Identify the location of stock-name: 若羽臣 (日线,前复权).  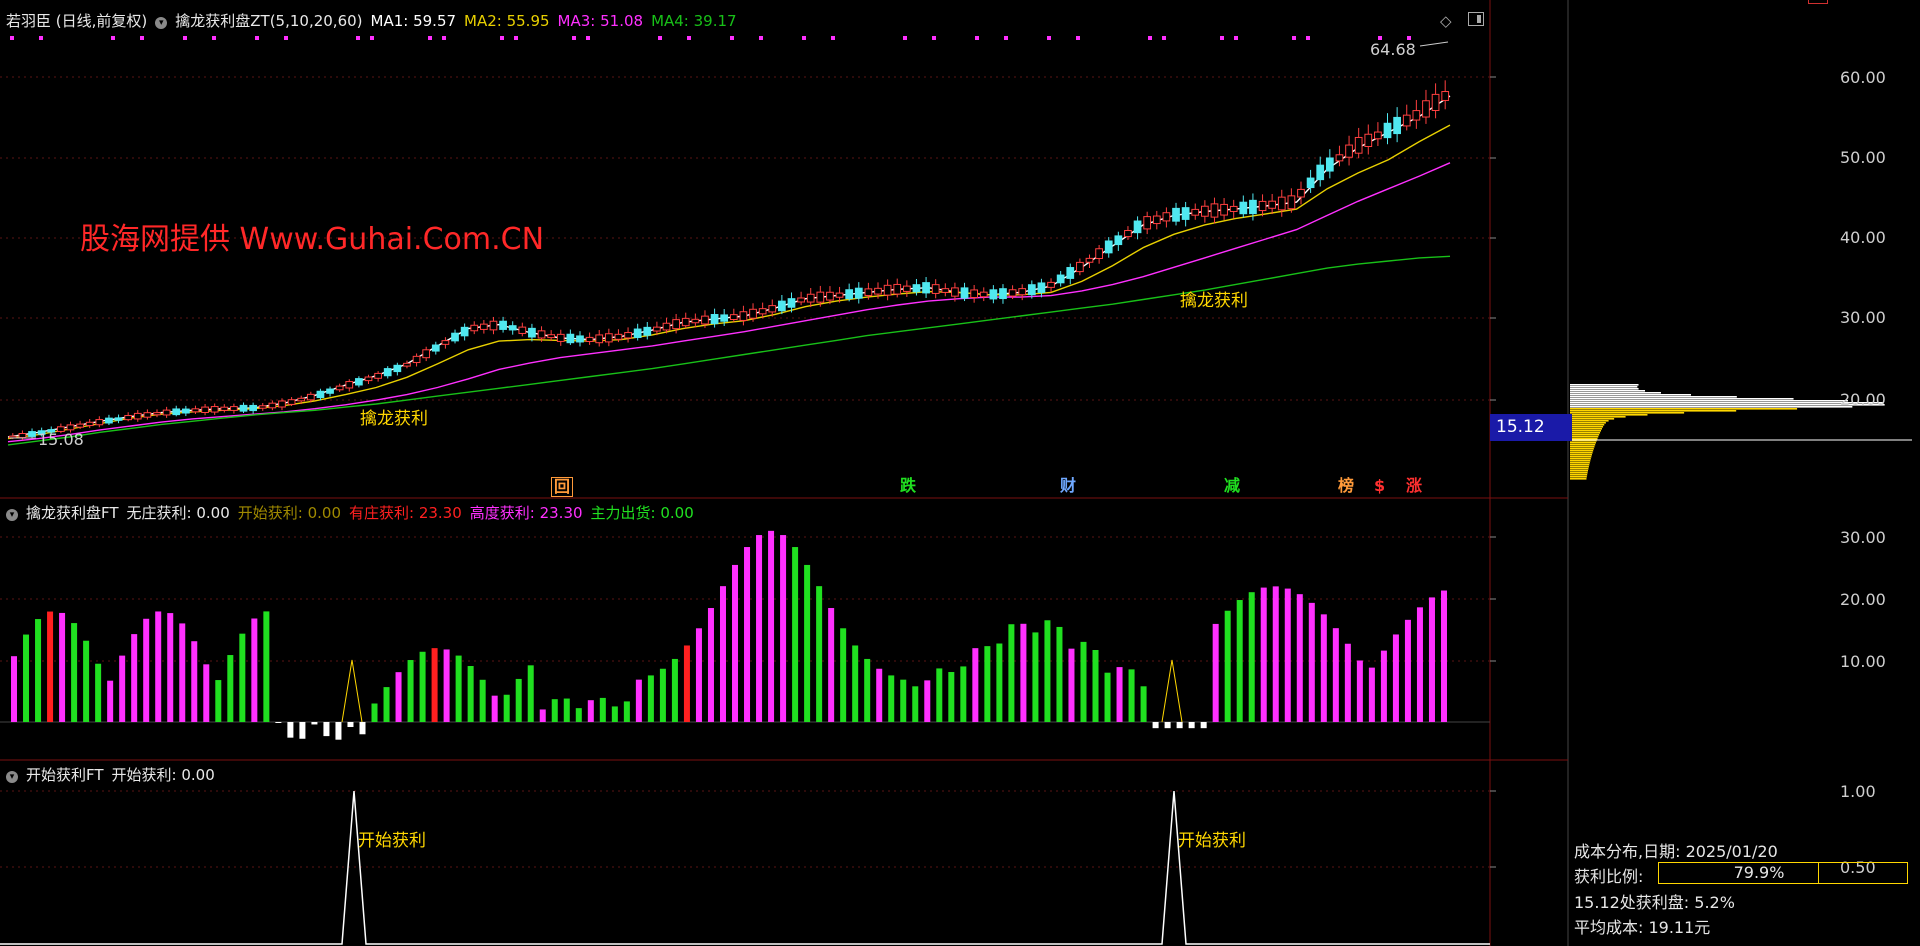
(76, 21).